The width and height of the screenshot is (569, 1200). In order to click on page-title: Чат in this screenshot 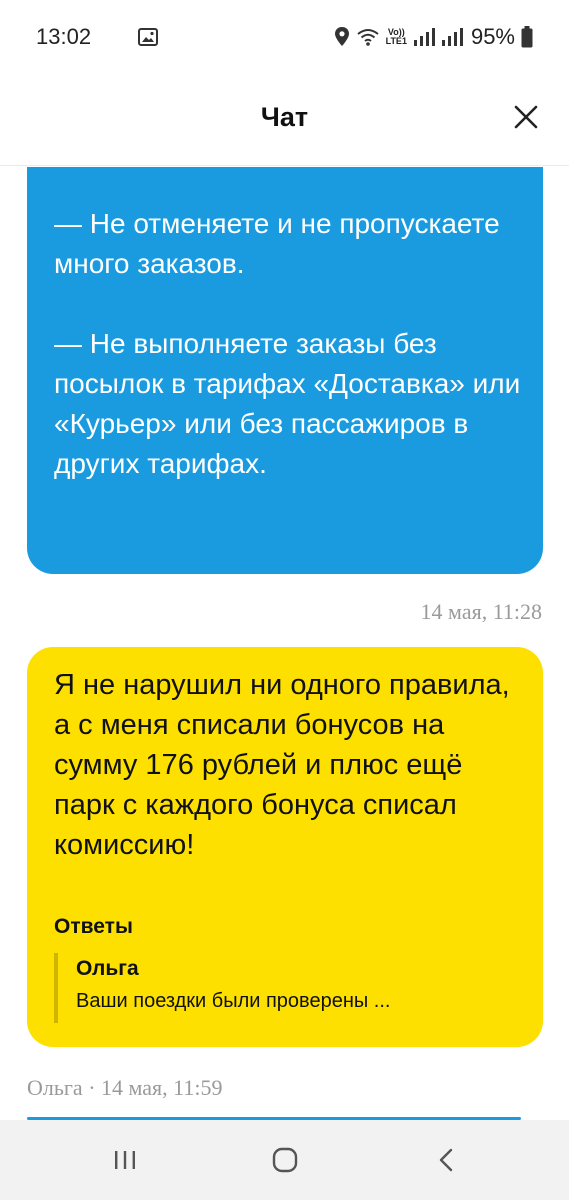, I will do `click(284, 117)`.